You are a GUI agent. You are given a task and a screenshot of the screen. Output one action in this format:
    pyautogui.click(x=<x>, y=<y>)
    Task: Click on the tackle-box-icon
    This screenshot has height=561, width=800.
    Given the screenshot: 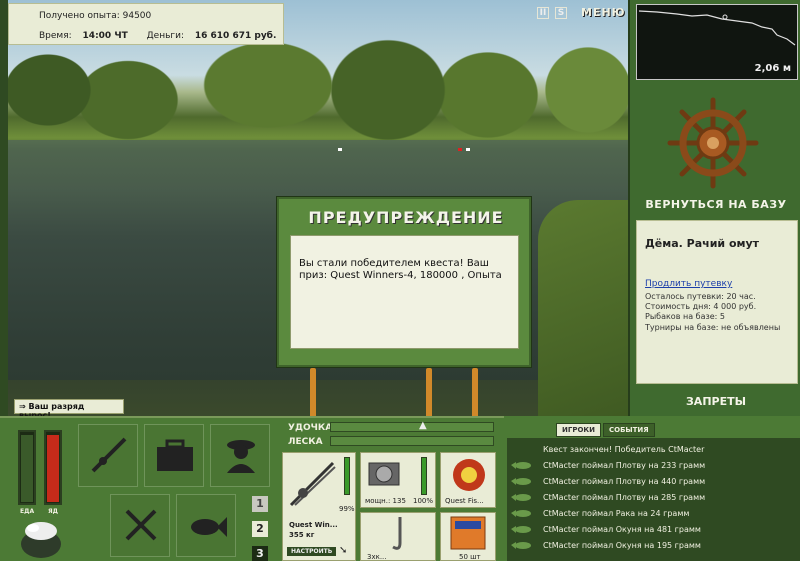 What is the action you would take?
    pyautogui.click(x=175, y=455)
    